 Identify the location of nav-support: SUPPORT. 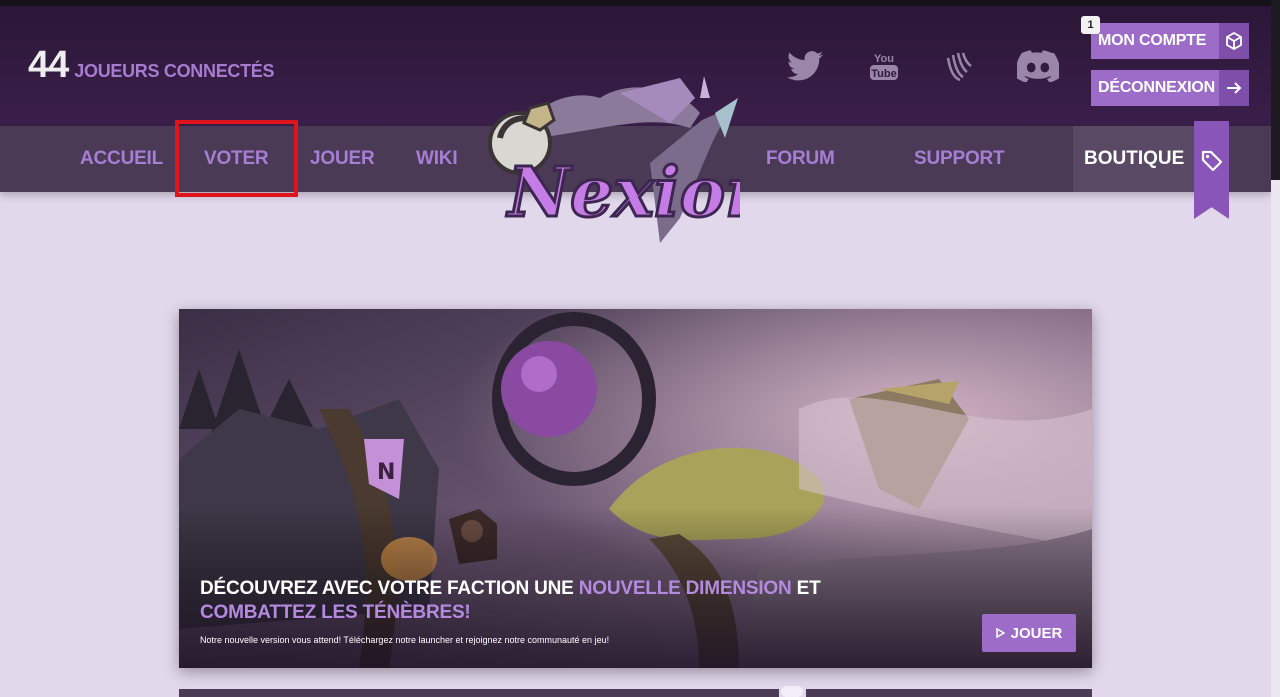
(959, 159).